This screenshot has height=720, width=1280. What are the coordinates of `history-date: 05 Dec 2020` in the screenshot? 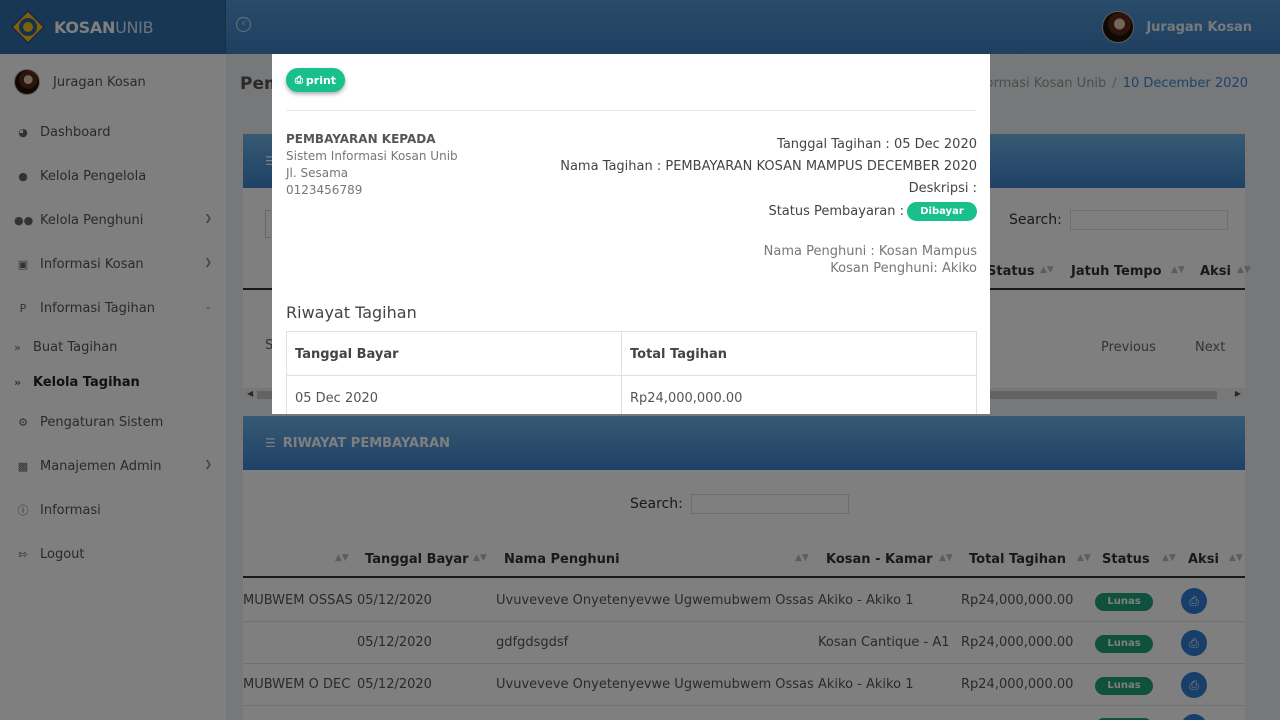 It's located at (454, 395).